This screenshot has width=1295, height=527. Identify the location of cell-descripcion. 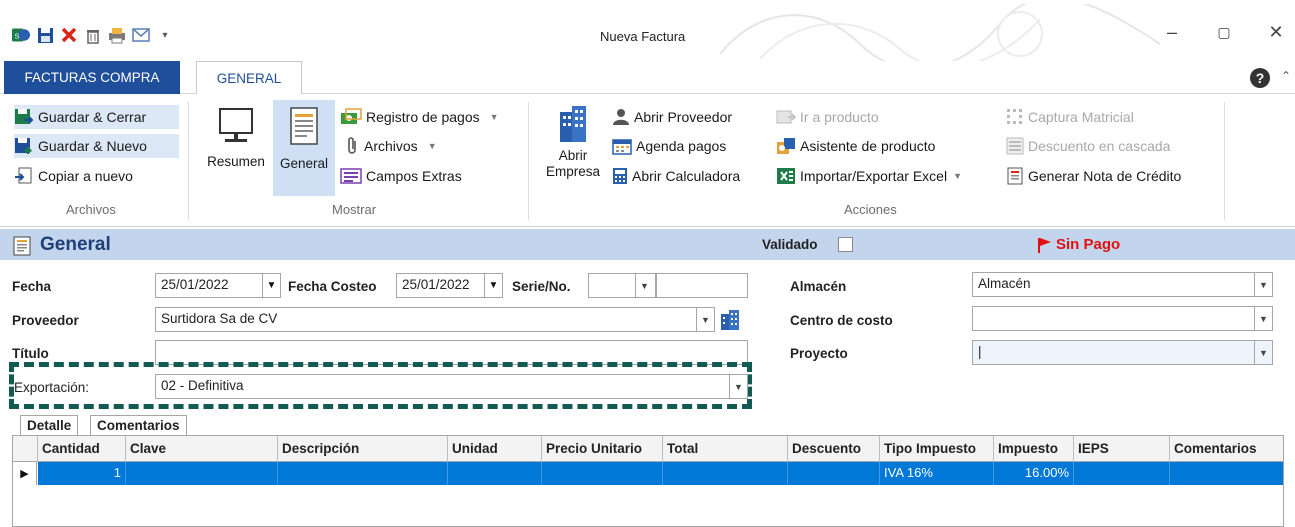
(363, 473).